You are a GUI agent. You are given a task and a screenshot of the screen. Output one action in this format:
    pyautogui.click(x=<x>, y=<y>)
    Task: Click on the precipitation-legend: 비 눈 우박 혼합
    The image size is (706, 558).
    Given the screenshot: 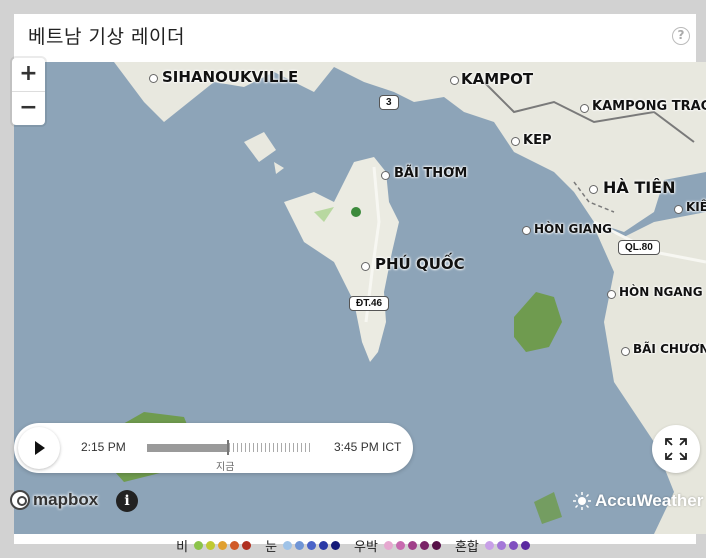 What is the action you would take?
    pyautogui.click(x=353, y=545)
    